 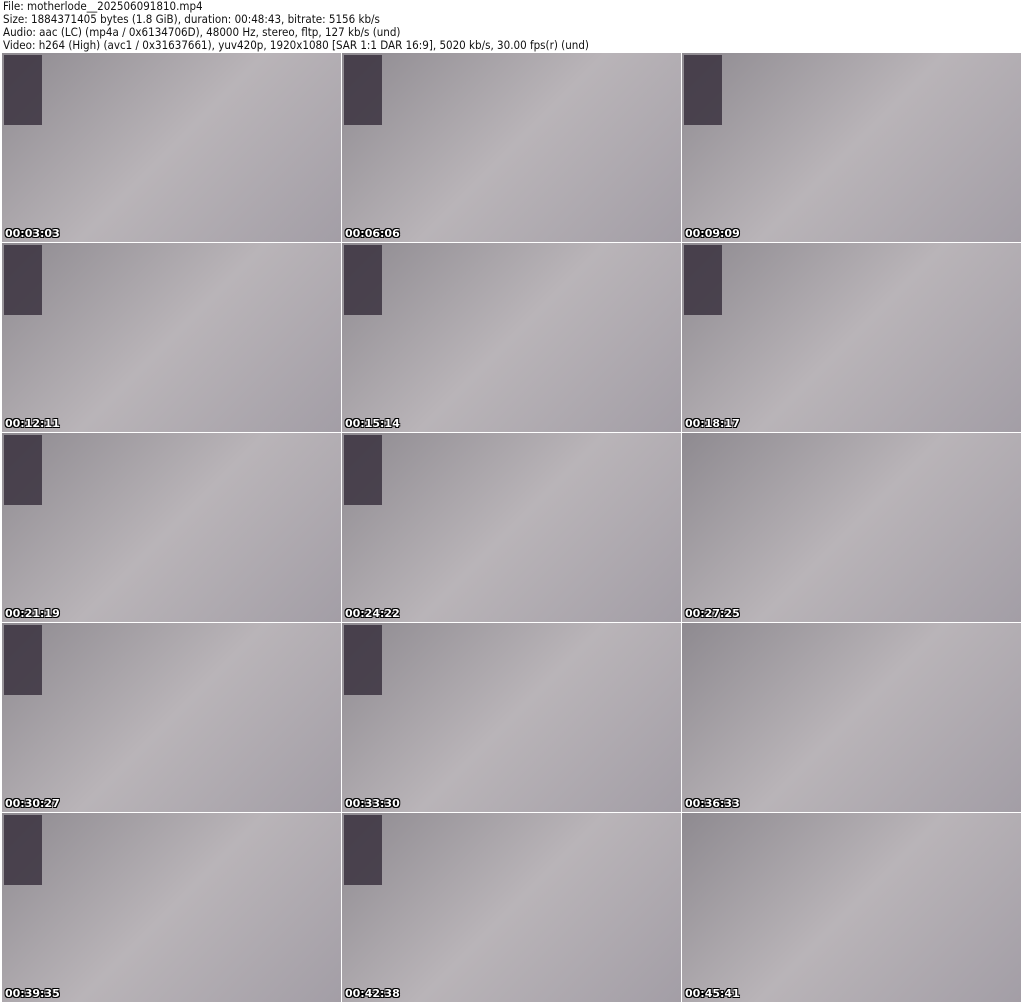 I want to click on frame-timestamp: 00:36:33, so click(x=712, y=803).